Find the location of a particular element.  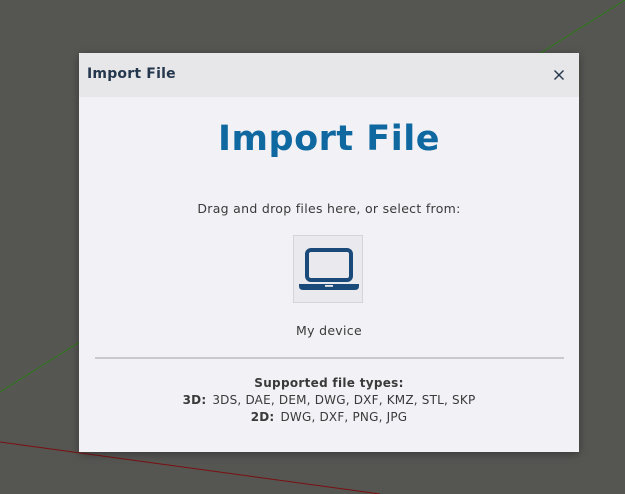

dialog-title: Import File is located at coordinates (131, 74).